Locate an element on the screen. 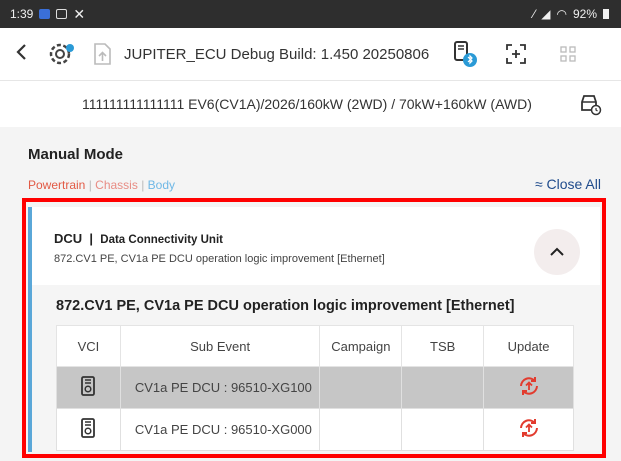  upload-document-button is located at coordinates (103, 54).